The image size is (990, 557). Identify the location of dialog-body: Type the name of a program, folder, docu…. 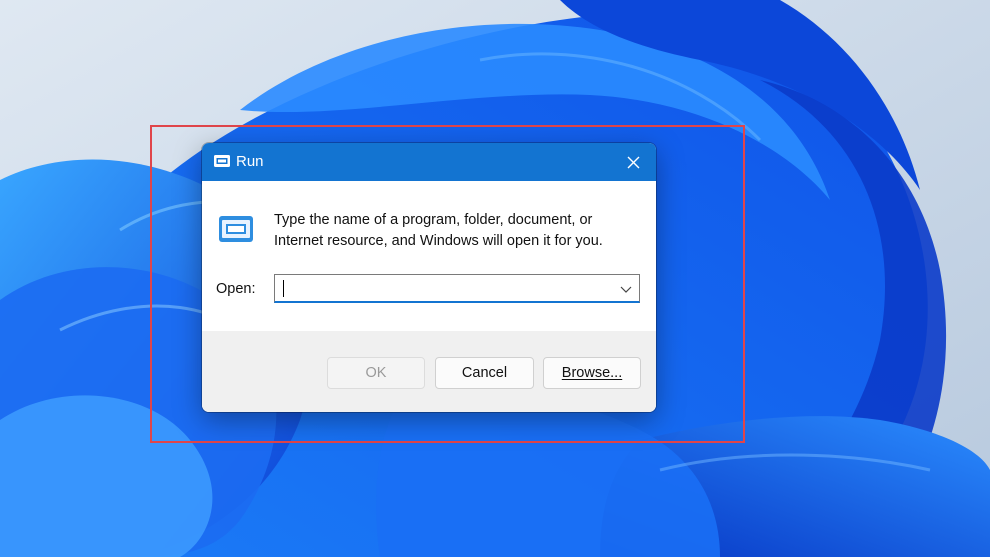
(429, 256).